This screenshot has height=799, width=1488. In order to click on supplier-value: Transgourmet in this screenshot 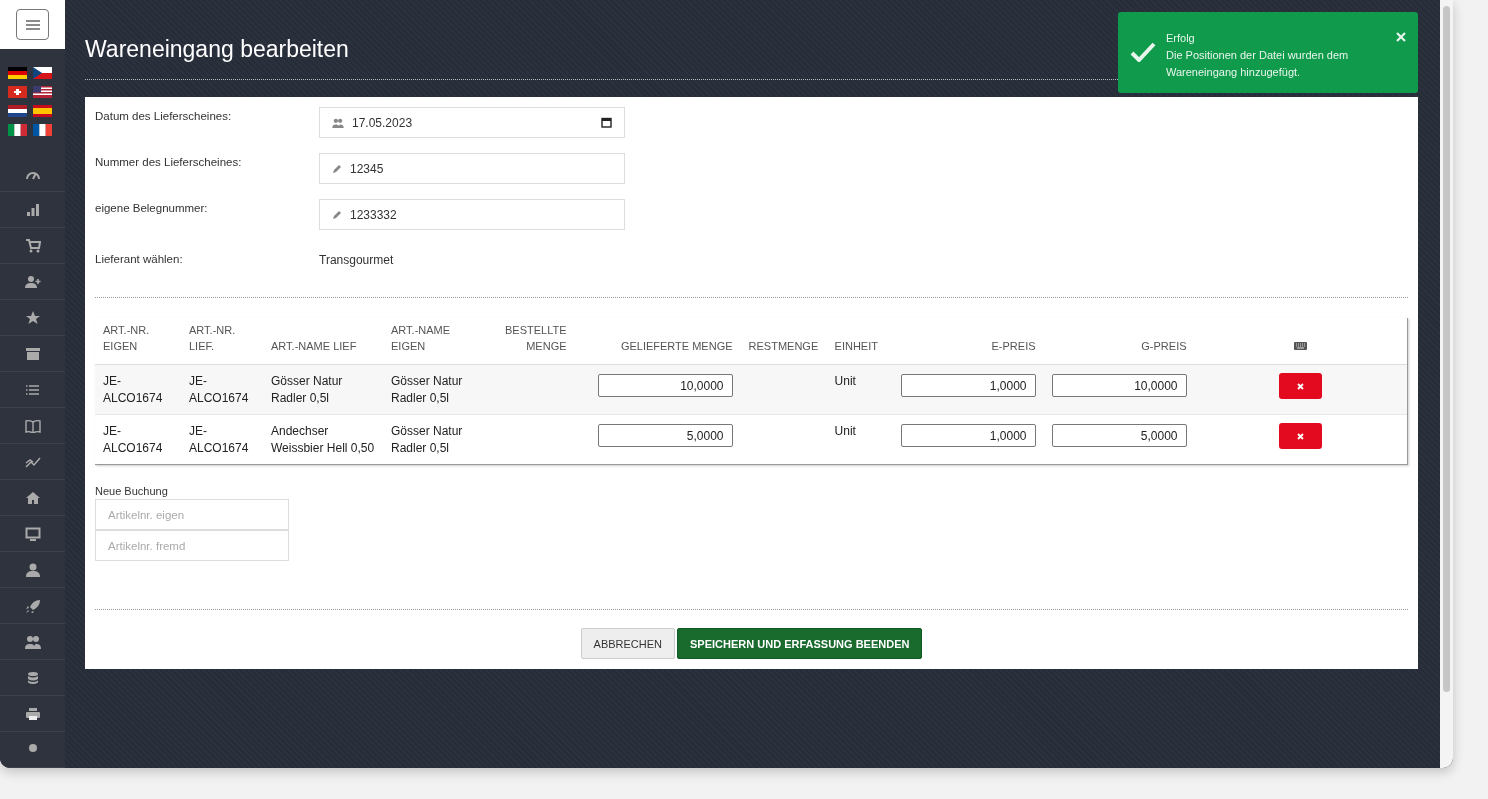, I will do `click(356, 260)`.